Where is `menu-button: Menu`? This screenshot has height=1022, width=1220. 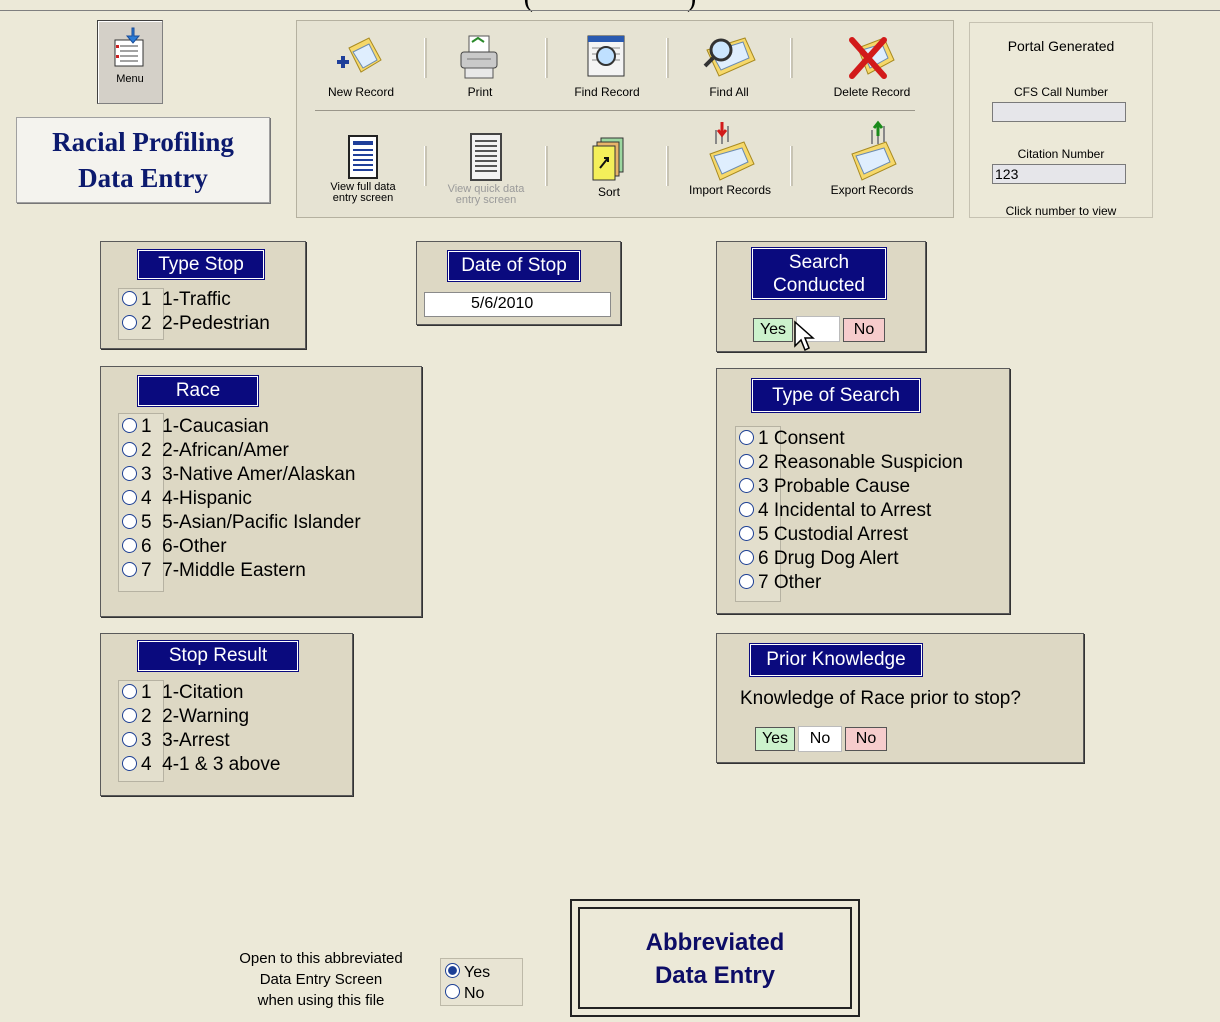 menu-button: Menu is located at coordinates (130, 62).